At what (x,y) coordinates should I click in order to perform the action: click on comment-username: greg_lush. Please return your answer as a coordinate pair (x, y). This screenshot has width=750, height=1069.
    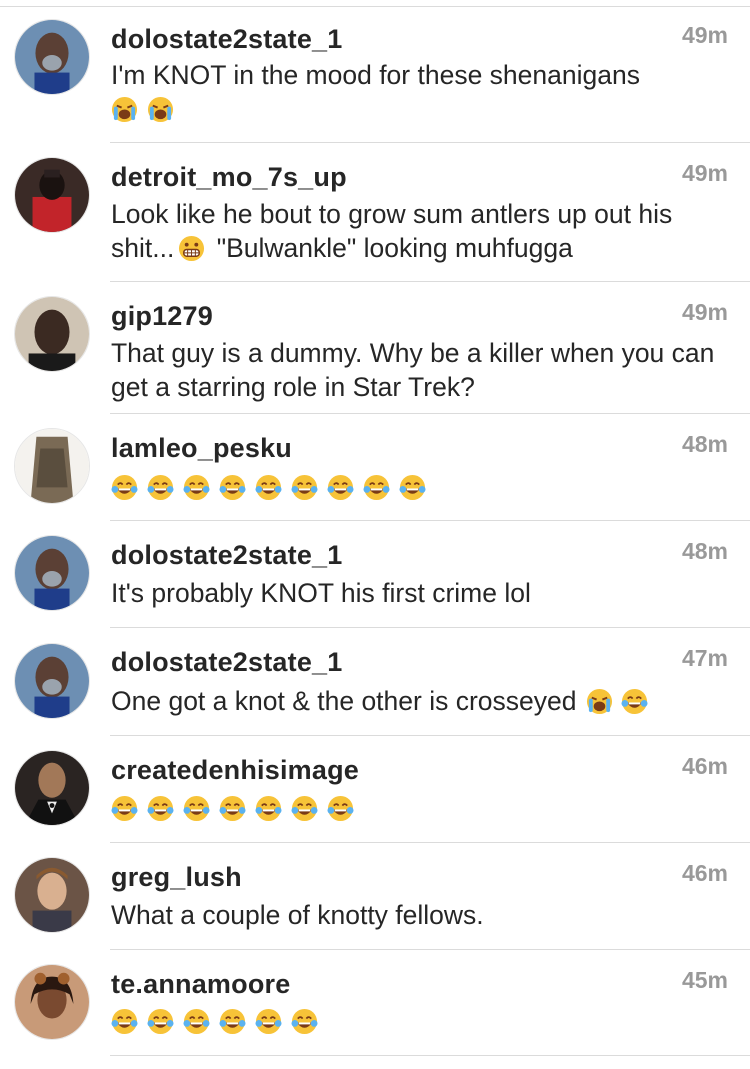
    Looking at the image, I should click on (176, 877).